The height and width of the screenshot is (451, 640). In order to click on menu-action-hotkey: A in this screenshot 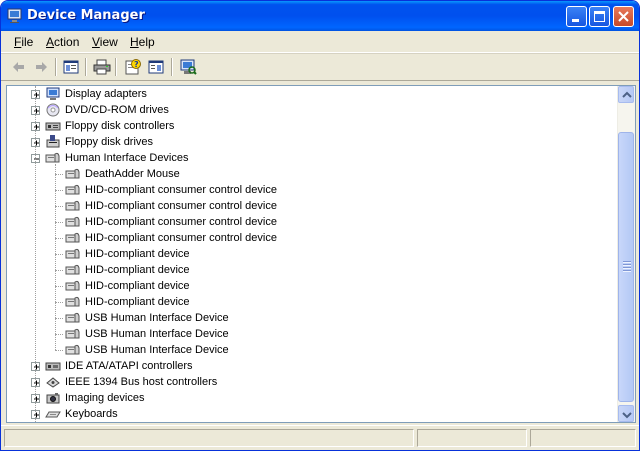, I will do `click(50, 42)`.